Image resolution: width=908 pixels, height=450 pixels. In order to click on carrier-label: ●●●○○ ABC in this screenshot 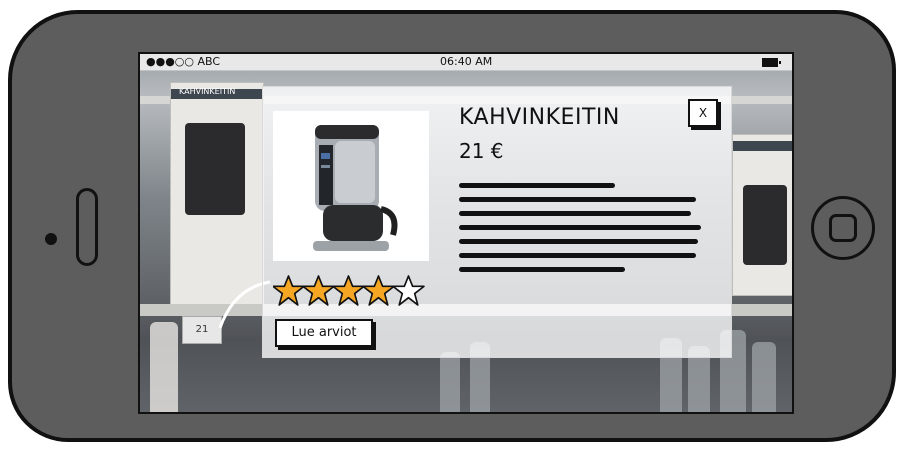, I will do `click(183, 61)`.